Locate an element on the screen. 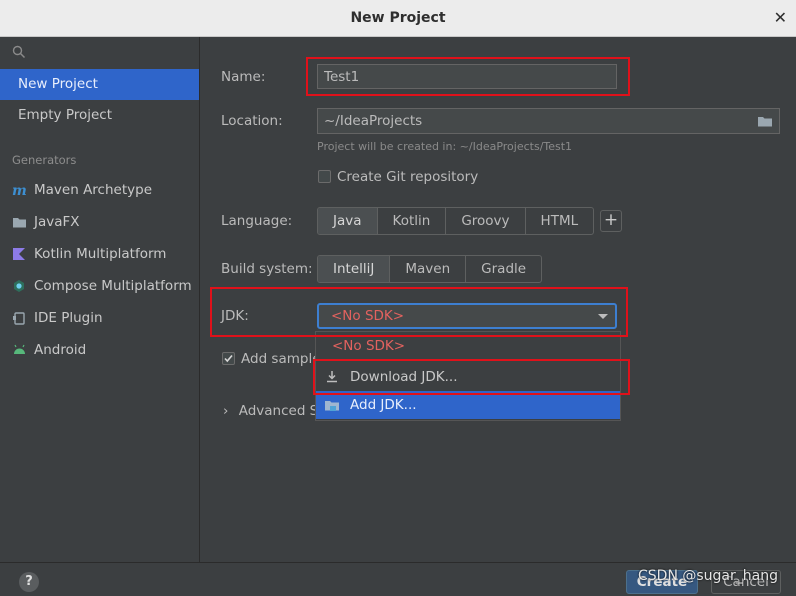 The height and width of the screenshot is (596, 796). location-field: ~/IdeaProjects is located at coordinates (548, 121).